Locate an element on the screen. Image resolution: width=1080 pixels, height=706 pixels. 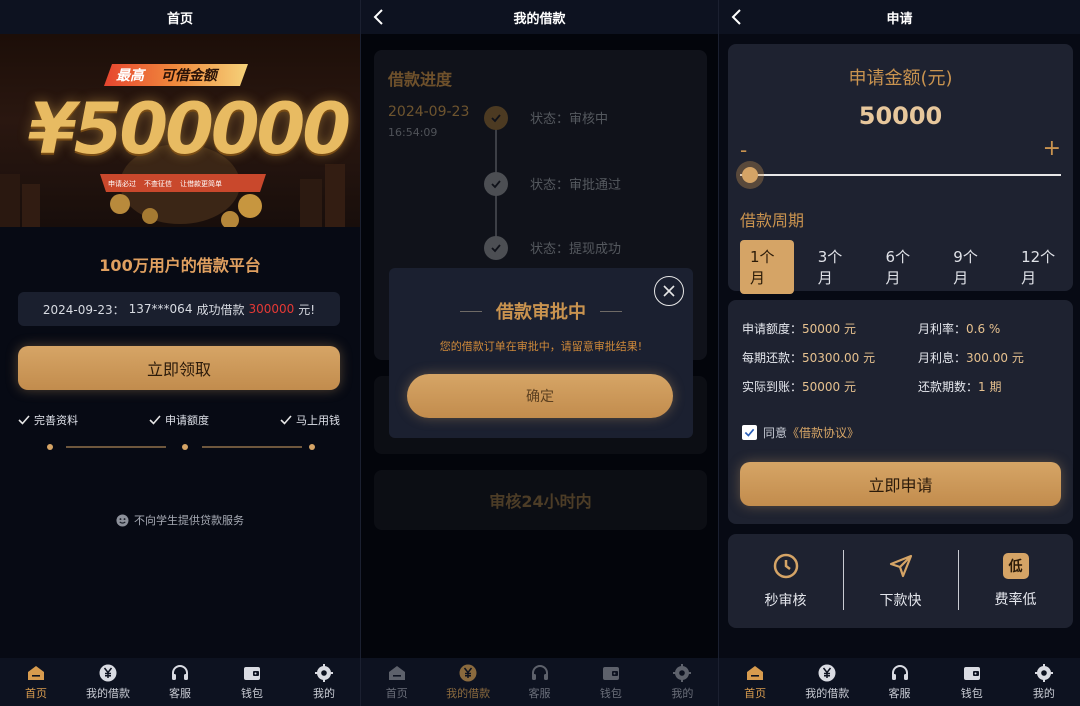
decrease-button: - is located at coordinates (743, 150).